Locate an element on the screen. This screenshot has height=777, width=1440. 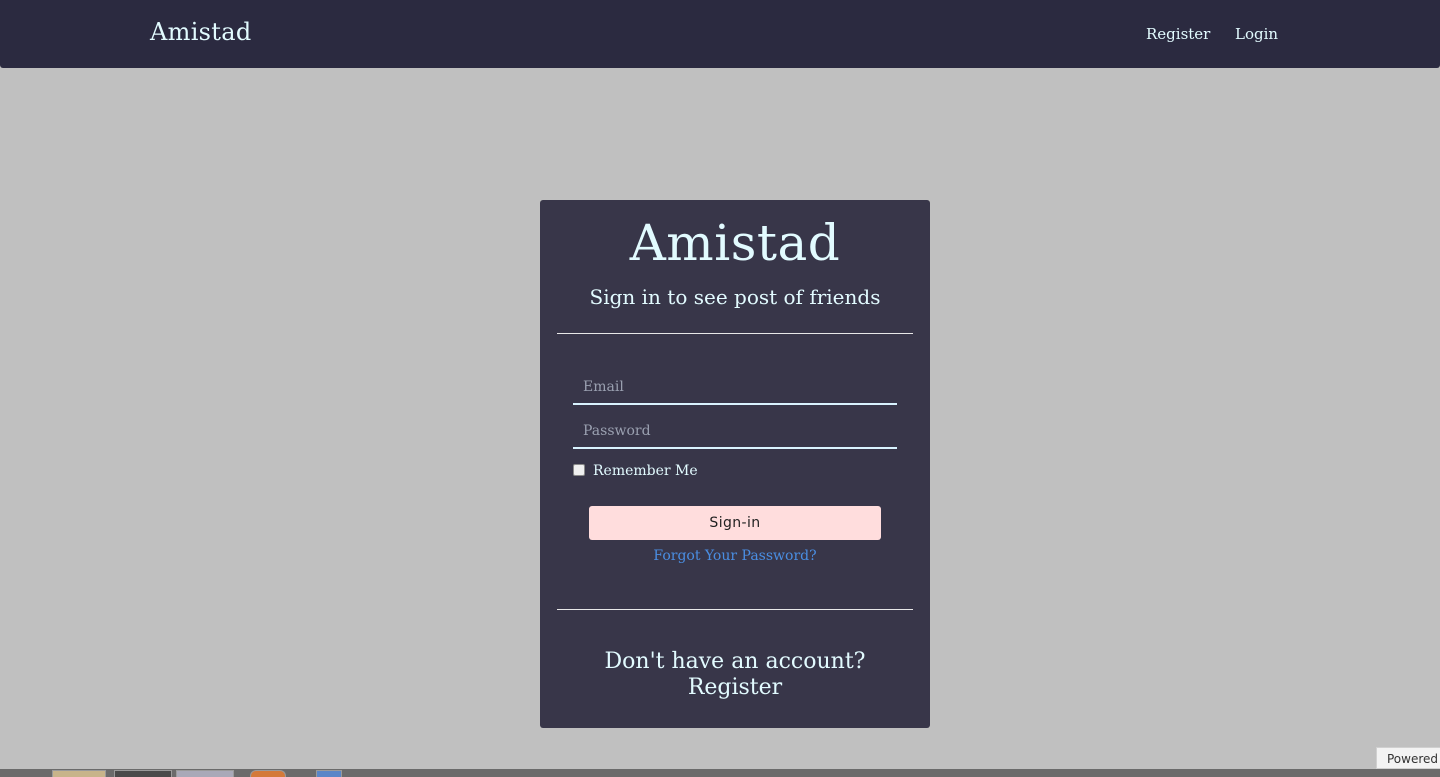
navbar-brand: Amistad is located at coordinates (201, 32).